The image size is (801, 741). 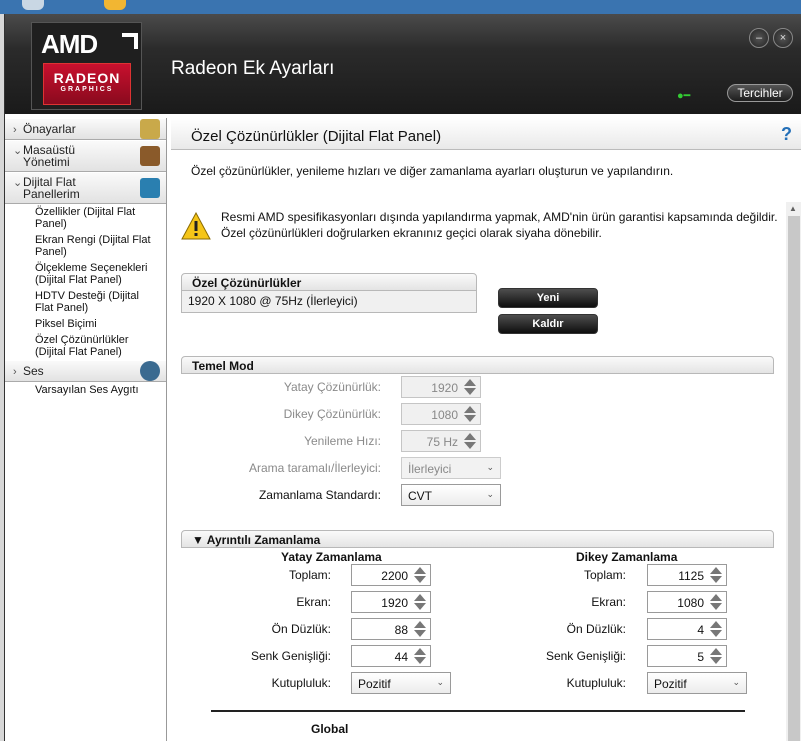 What do you see at coordinates (687, 656) in the screenshot?
I see `v-sync-width-stepper: 5` at bounding box center [687, 656].